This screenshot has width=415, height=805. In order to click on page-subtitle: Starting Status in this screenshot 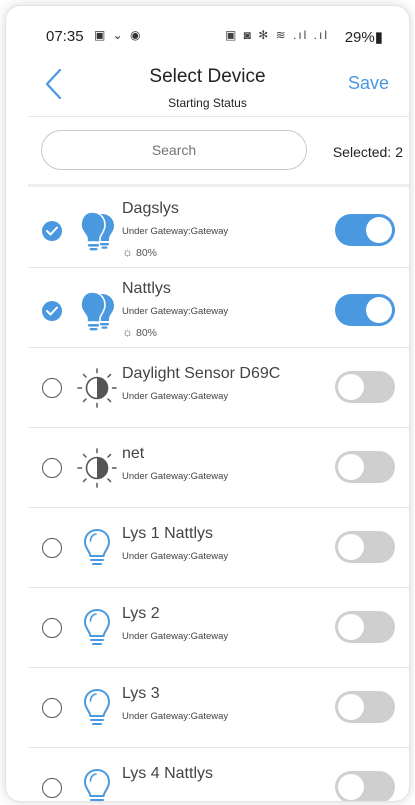, I will do `click(207, 103)`.